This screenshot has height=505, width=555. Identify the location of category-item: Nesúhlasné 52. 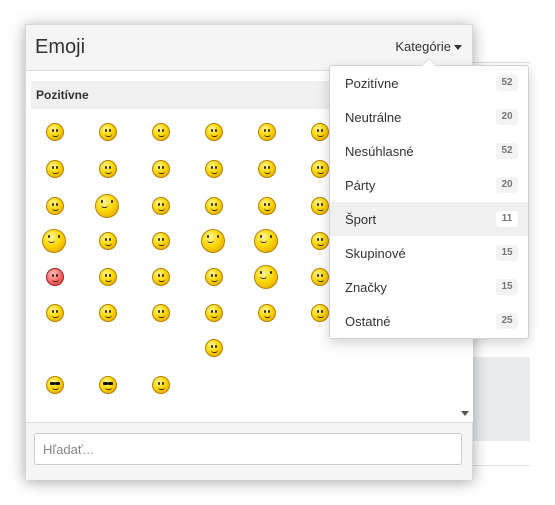
(429, 151).